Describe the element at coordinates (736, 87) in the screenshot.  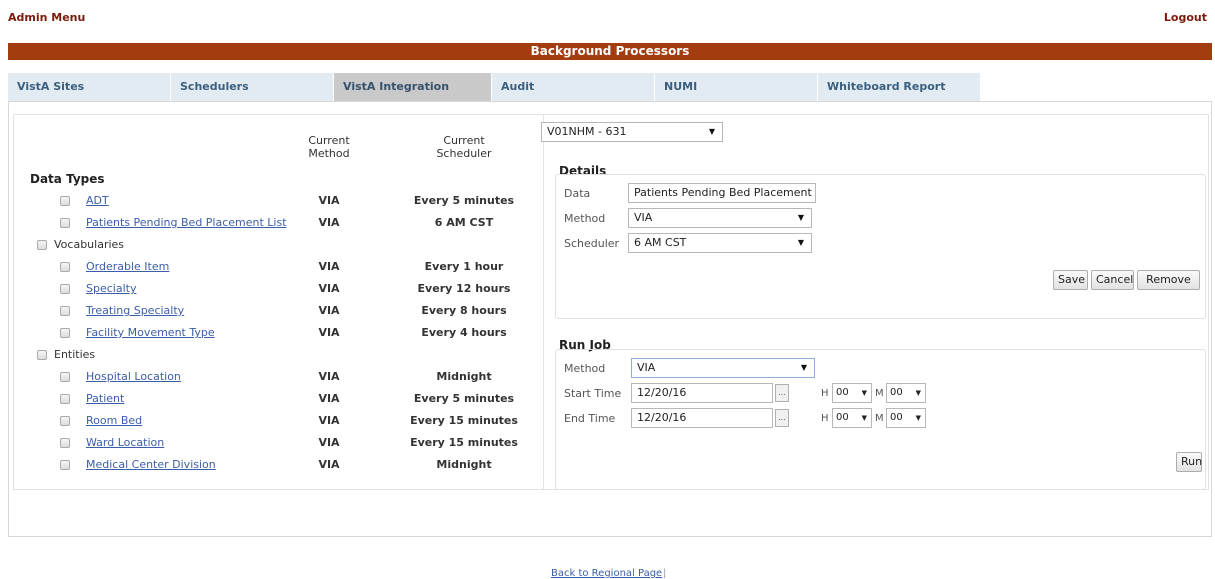
I see `tab-numi: NUMI` at that location.